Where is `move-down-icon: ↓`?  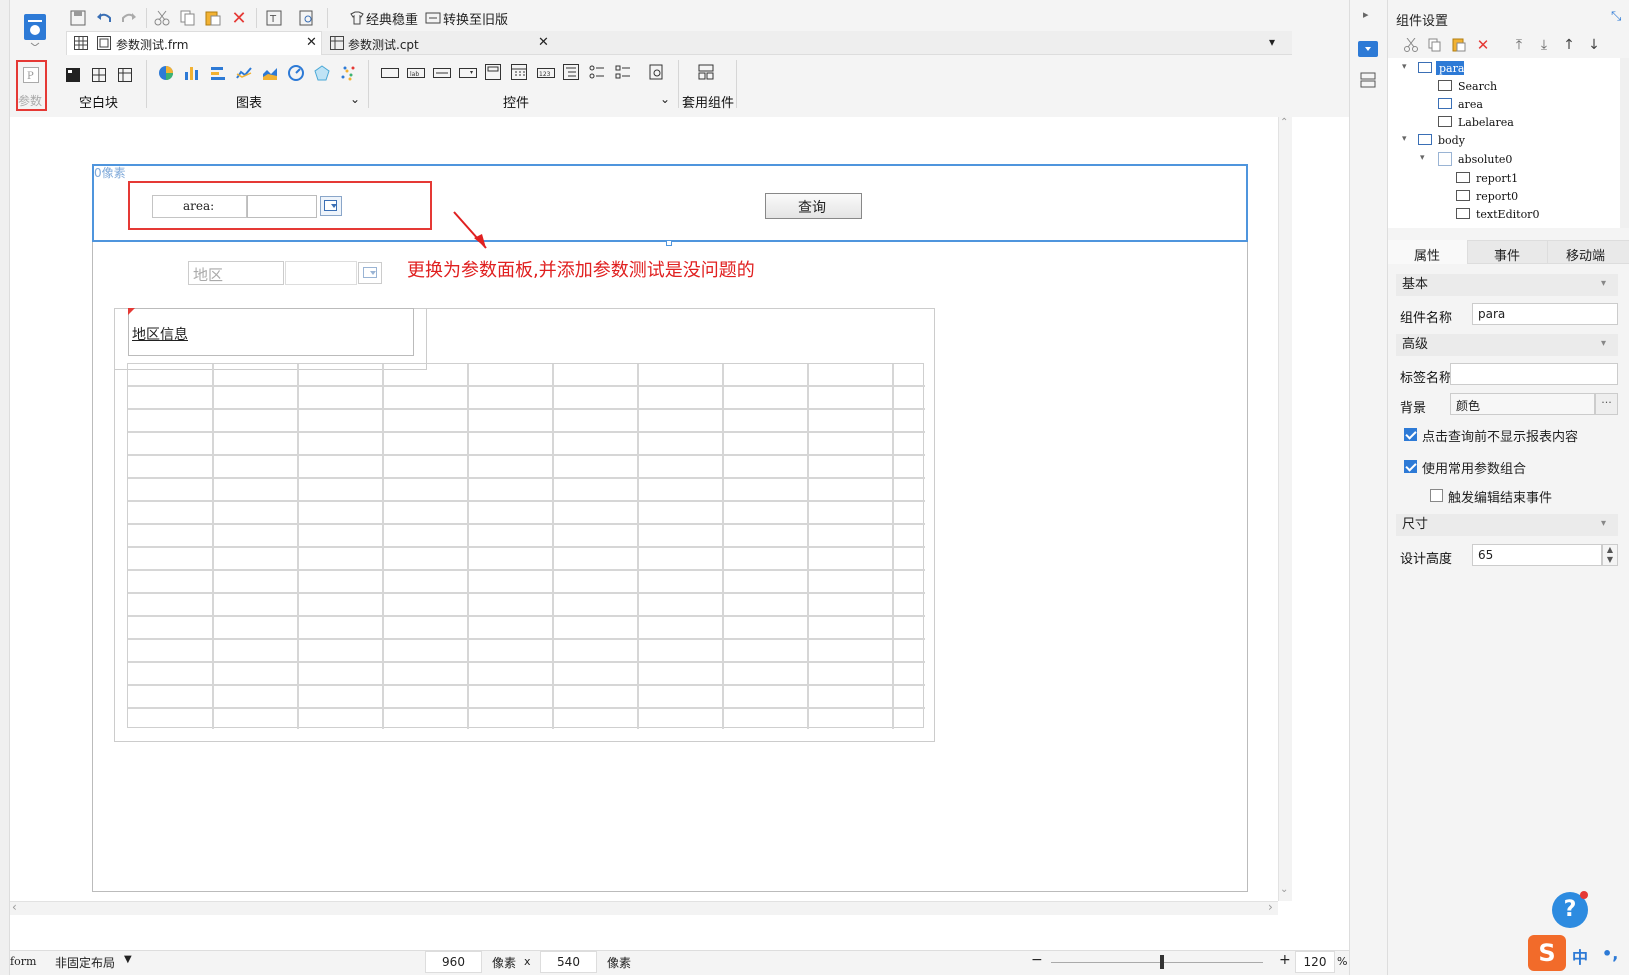
move-down-icon: ↓ is located at coordinates (1594, 45).